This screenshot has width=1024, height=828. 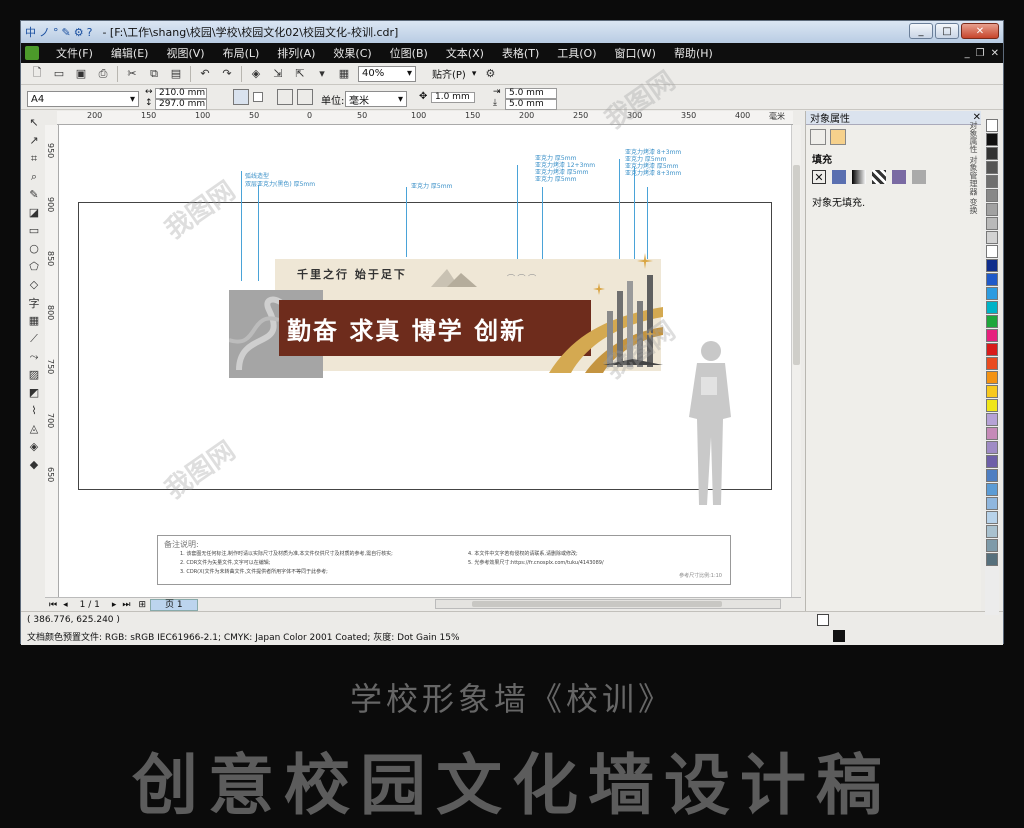 What do you see at coordinates (376, 99) in the screenshot?
I see `unit-select: 毫米 ▾` at bounding box center [376, 99].